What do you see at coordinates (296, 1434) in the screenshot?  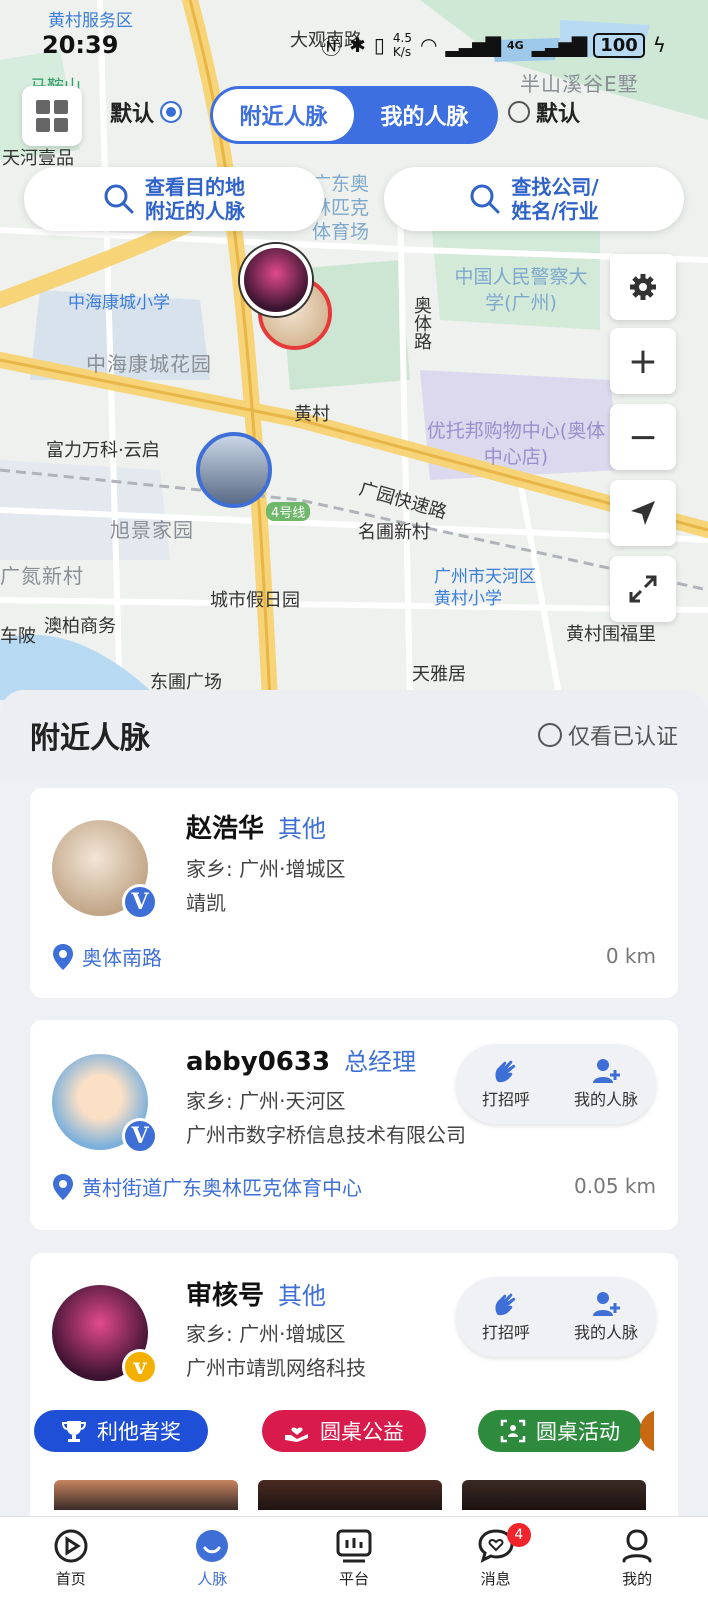 I see `charity-hand-icon` at bounding box center [296, 1434].